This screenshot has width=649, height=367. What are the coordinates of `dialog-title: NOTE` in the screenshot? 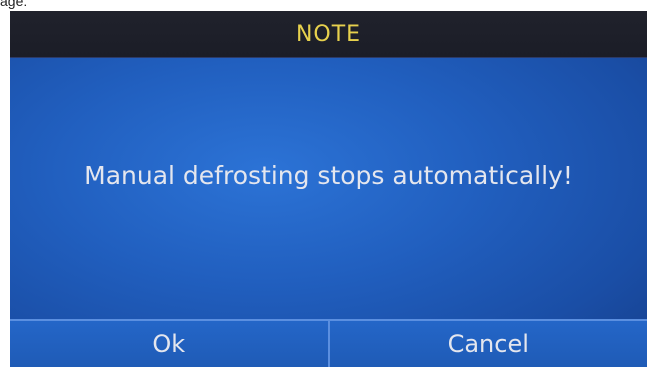 It's located at (328, 34).